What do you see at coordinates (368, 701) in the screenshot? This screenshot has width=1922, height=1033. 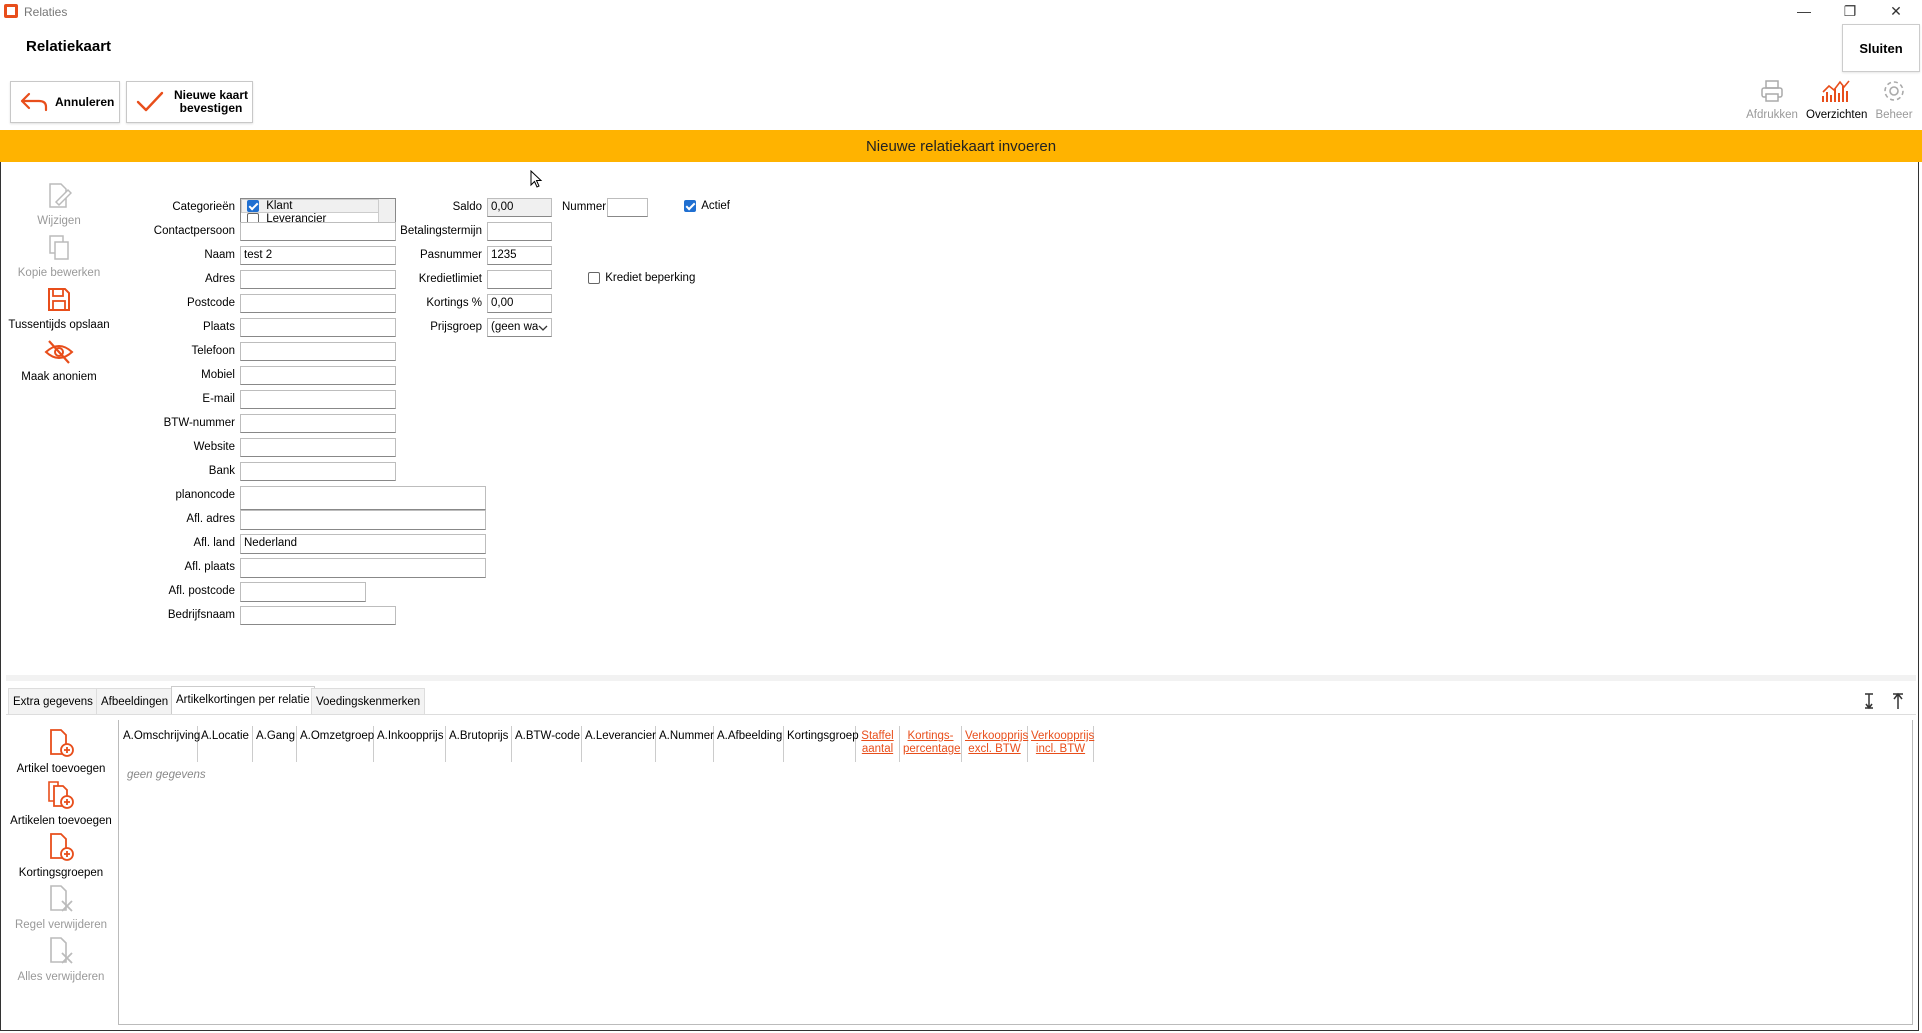 I see `tab-nutrition: Voedingskenmerken` at bounding box center [368, 701].